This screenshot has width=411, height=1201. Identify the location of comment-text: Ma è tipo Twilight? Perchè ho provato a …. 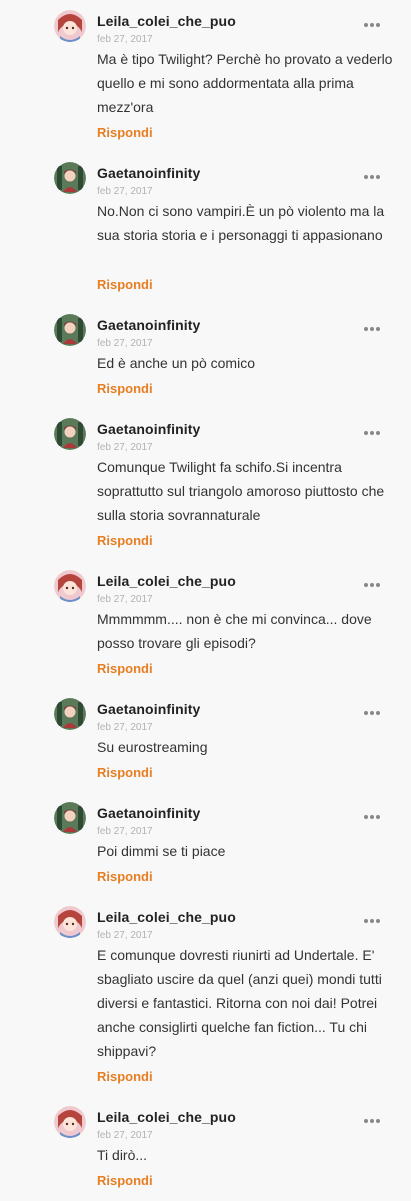
(245, 83).